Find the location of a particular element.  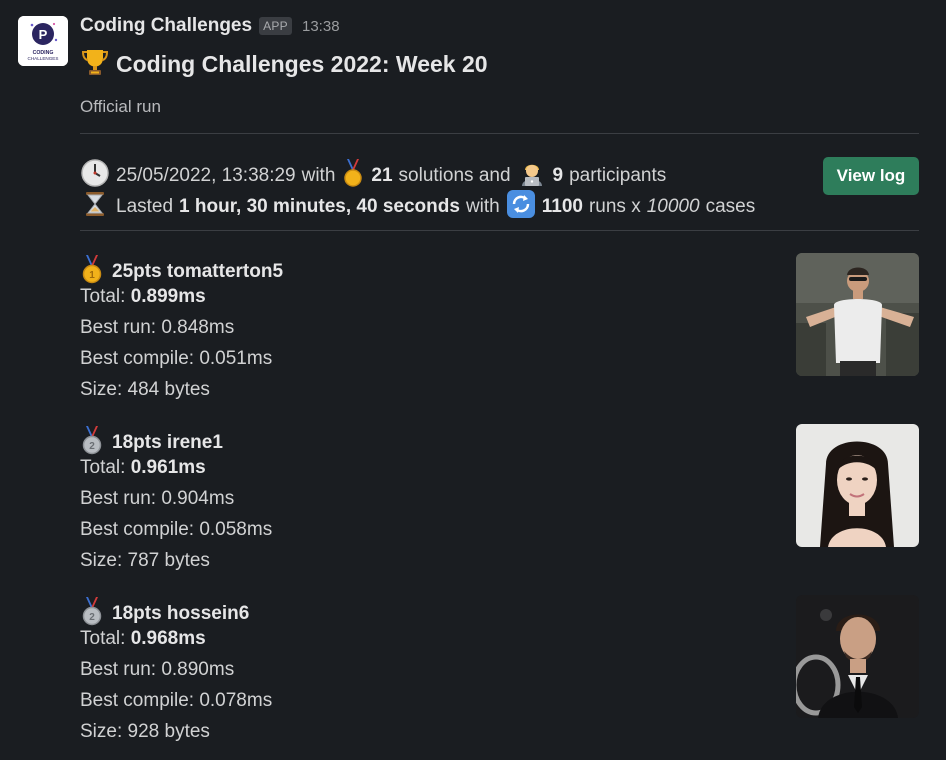

view-log-button: View log is located at coordinates (871, 176).